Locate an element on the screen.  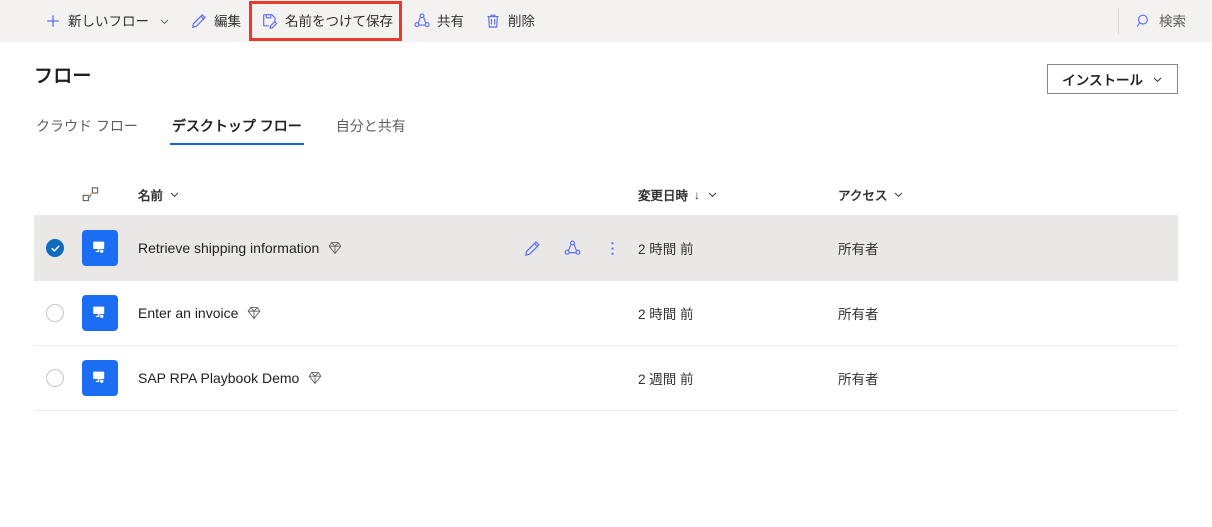
table-row: Enter an invoice 2 時間 前 所有者 is located at coordinates (606, 313).